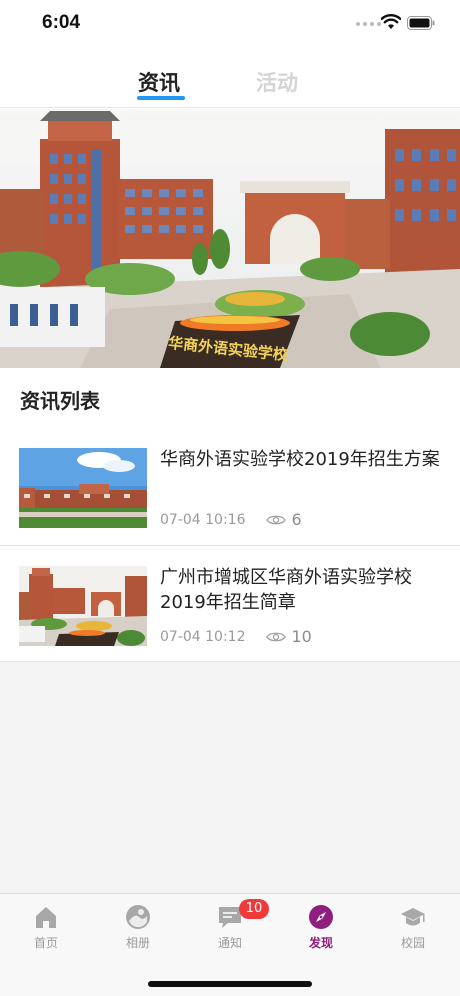  Describe the element at coordinates (230, 488) in the screenshot. I see `news-item: 华商外语实验学校2019年招生方案 07-04 10:16 6` at that location.